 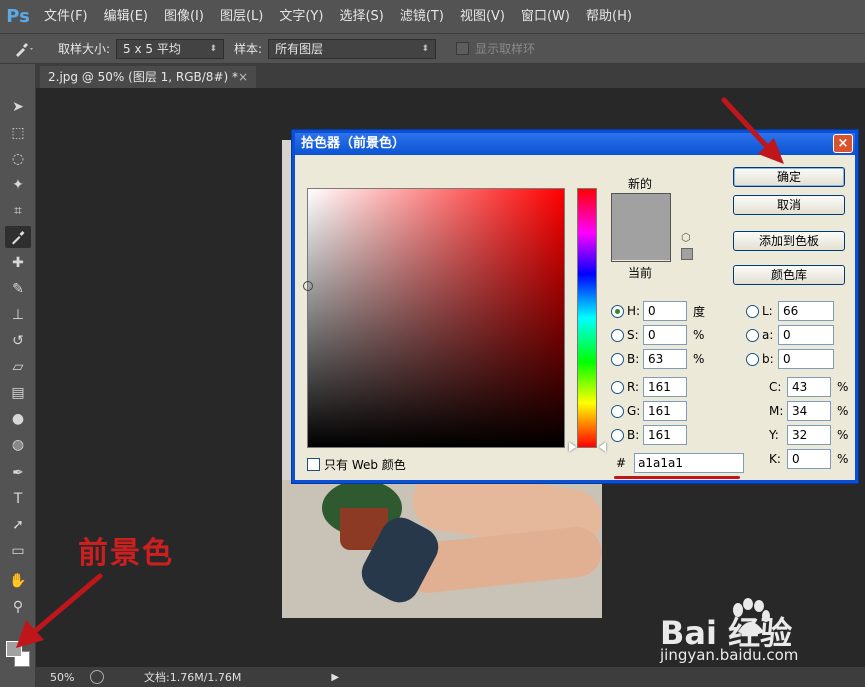 What do you see at coordinates (689, 463) in the screenshot?
I see `hex-input: a1a1a1` at bounding box center [689, 463].